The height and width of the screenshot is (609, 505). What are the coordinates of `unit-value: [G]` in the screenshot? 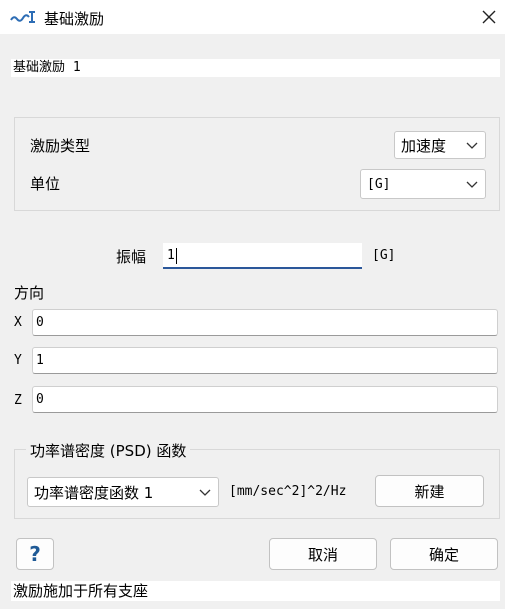 It's located at (379, 184).